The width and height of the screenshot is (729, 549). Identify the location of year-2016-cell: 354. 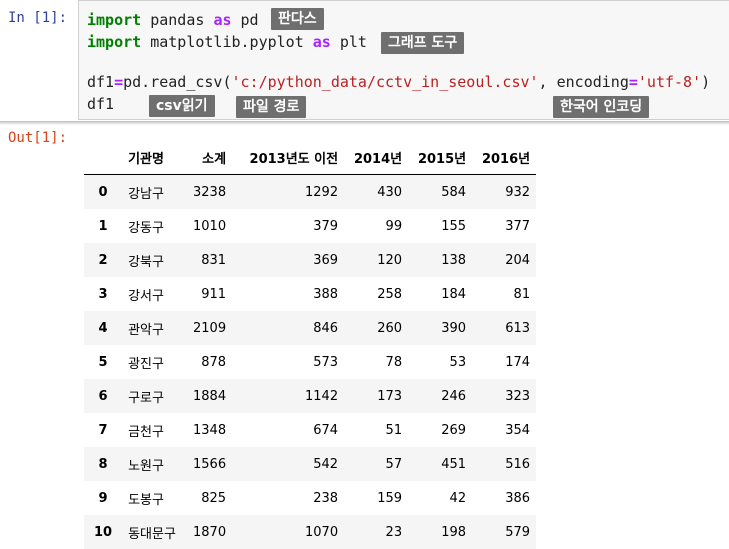
(518, 430).